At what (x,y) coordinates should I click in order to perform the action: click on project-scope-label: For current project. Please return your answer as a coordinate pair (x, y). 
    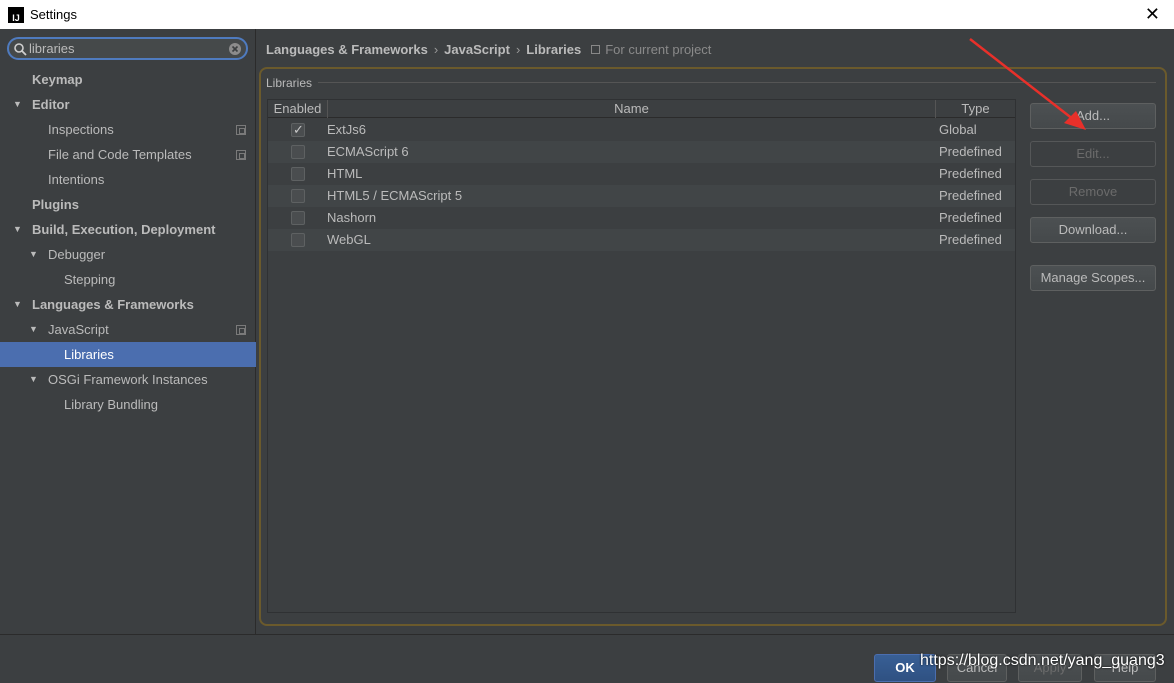
    Looking at the image, I should click on (658, 49).